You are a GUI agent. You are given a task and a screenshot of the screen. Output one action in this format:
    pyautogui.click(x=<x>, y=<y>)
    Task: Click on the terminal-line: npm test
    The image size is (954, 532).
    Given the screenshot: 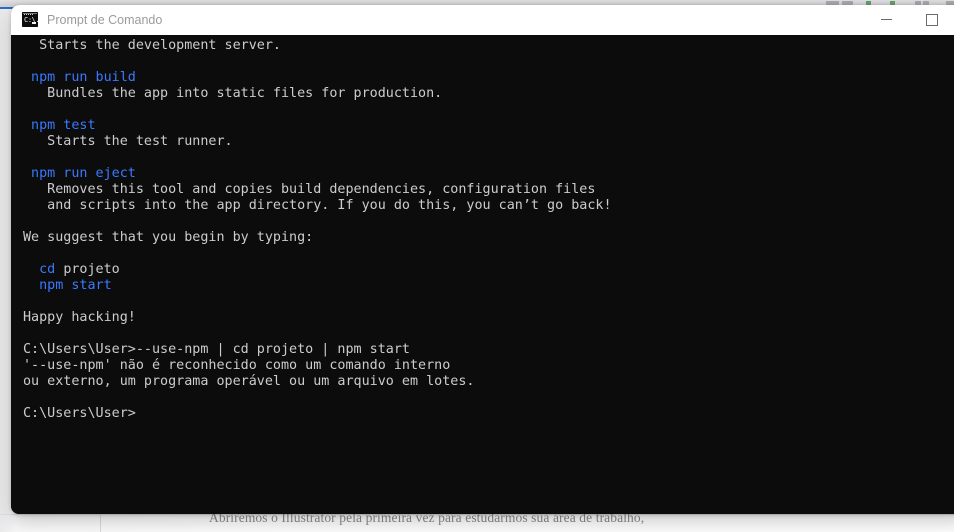 What is the action you would take?
    pyautogui.click(x=488, y=126)
    